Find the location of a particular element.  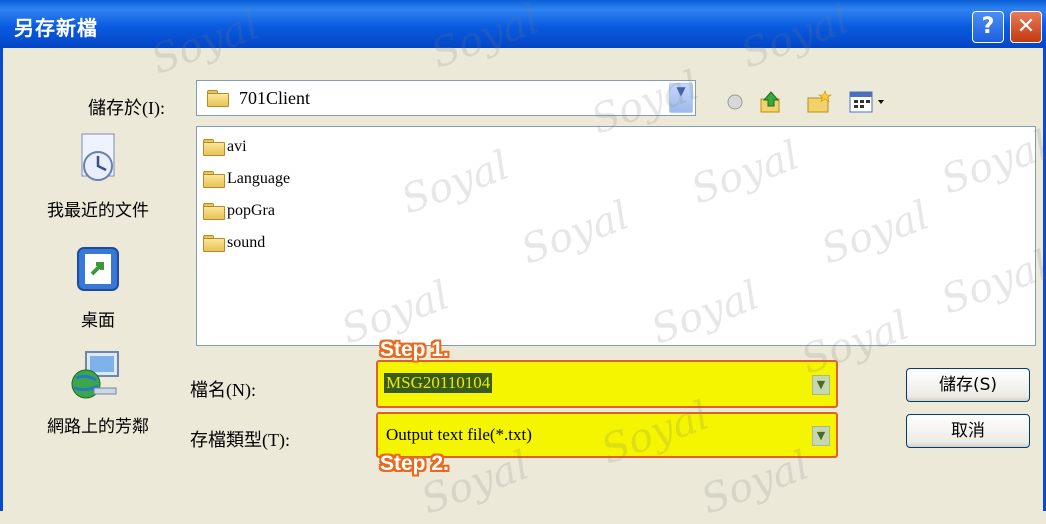

file-list-item: sound is located at coordinates (234, 243).